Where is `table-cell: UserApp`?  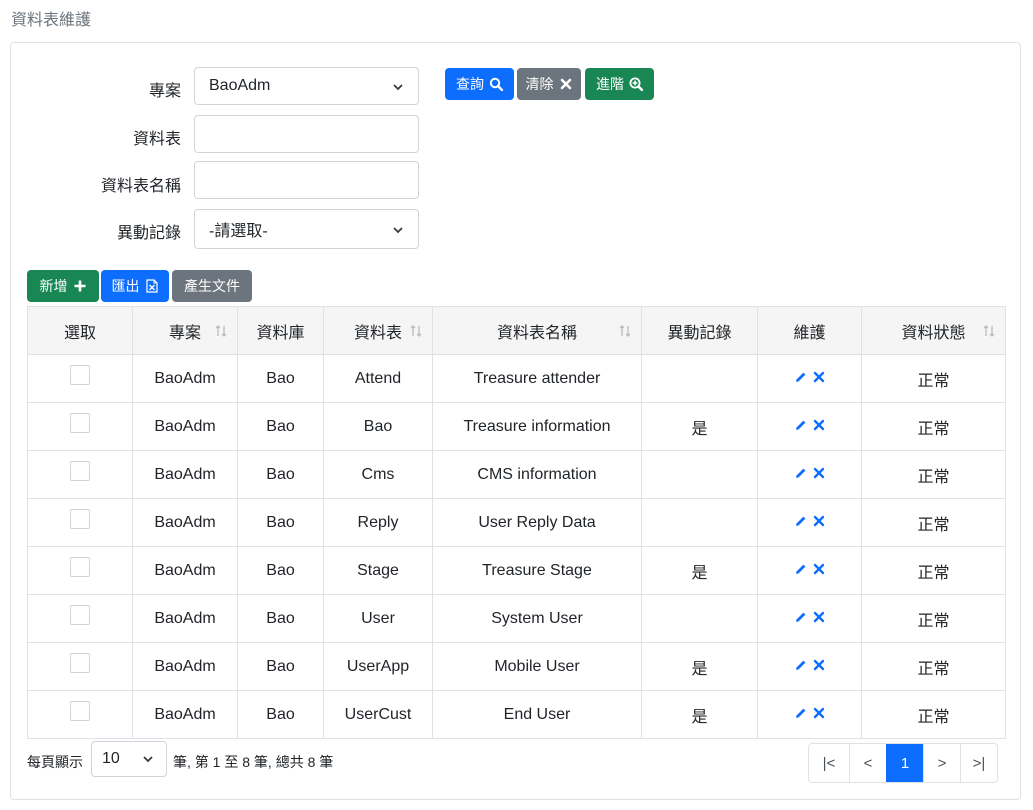 table-cell: UserApp is located at coordinates (378, 666).